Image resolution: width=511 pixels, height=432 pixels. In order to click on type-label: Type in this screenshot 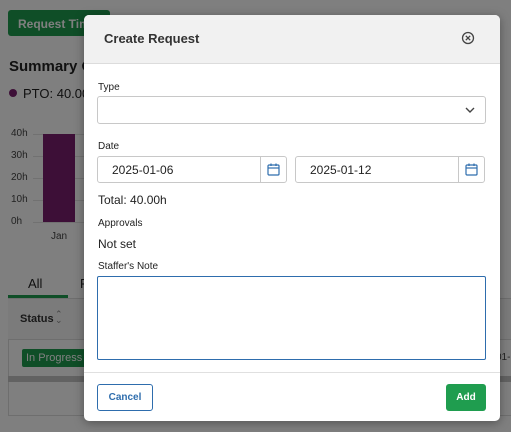, I will do `click(109, 87)`.